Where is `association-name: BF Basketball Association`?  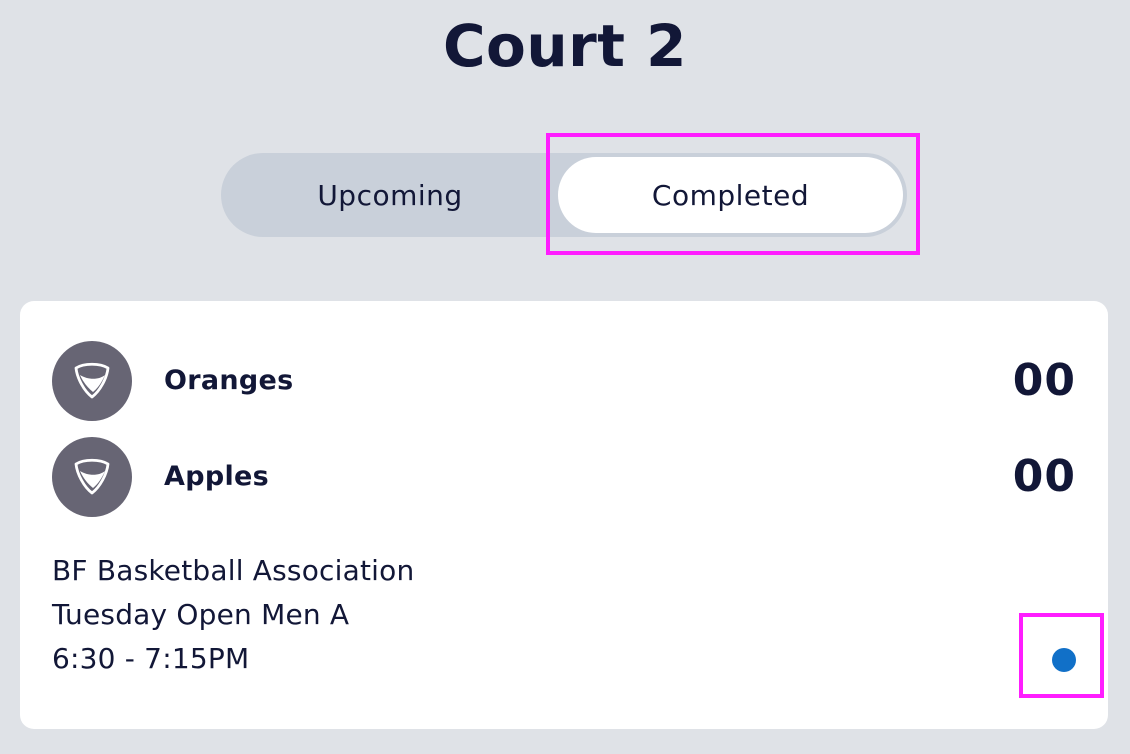
association-name: BF Basketball Association is located at coordinates (233, 570).